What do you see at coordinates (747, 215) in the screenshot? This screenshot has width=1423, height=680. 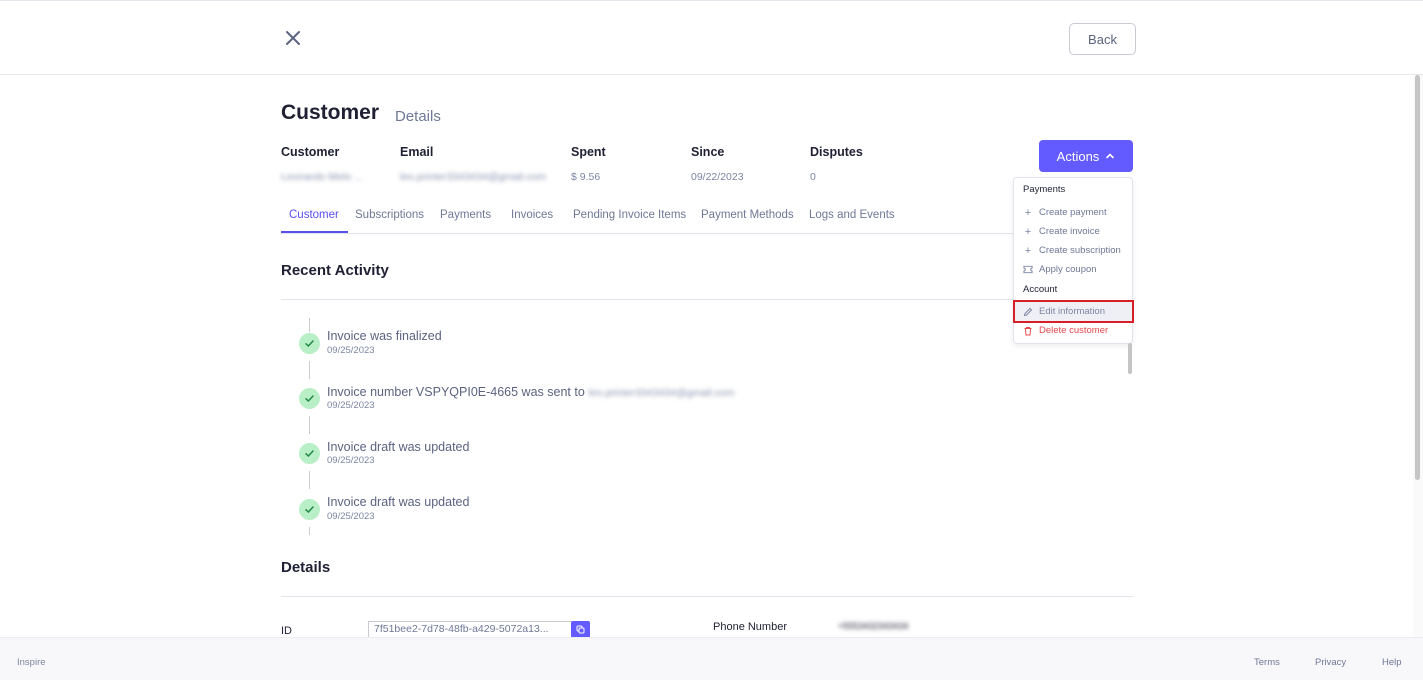 I see `tab-payment-methods: Payment Methods` at bounding box center [747, 215].